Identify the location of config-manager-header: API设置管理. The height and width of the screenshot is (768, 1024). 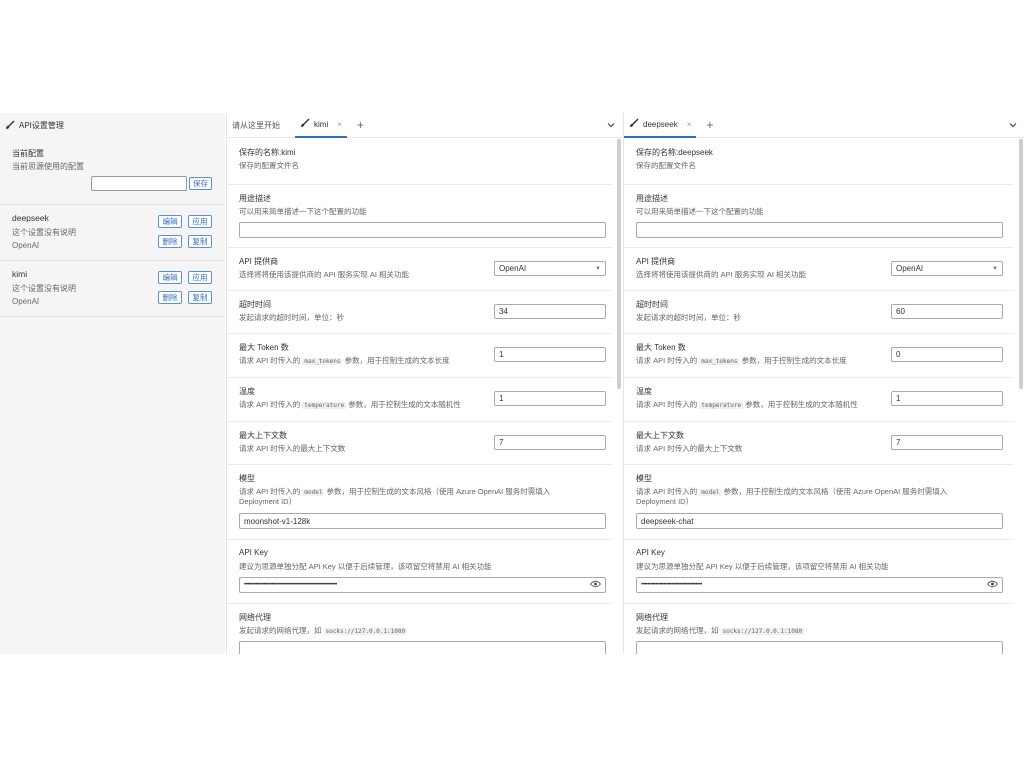
(112, 125).